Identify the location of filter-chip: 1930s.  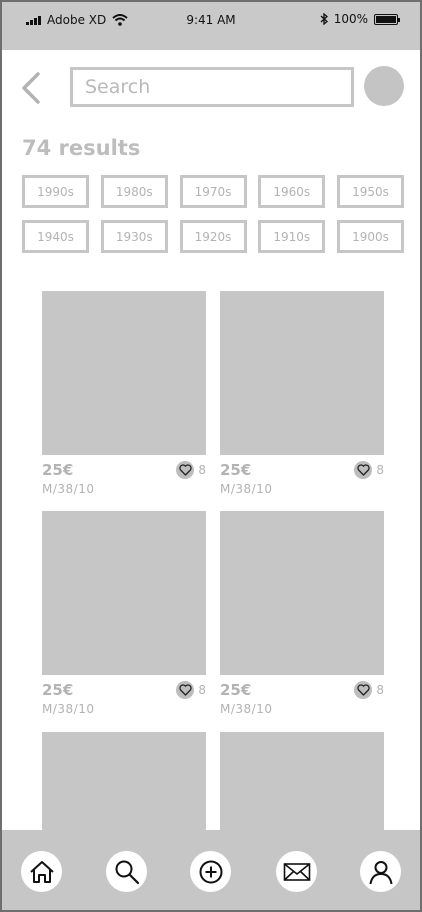
(134, 236).